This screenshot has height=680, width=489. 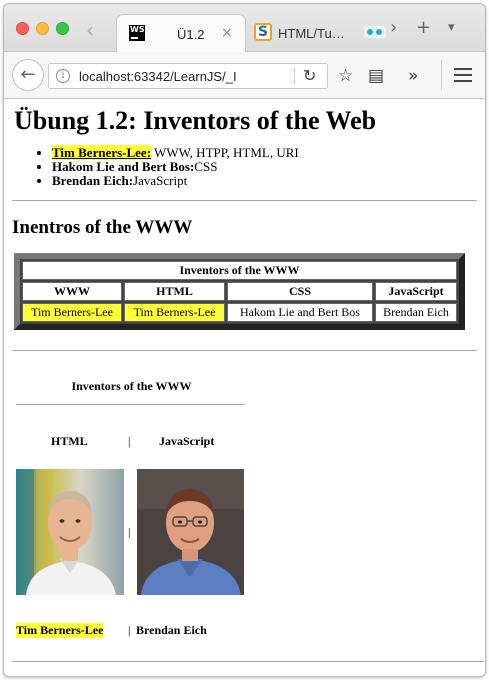 I want to click on pictures-title: Inventors of the WWW, so click(x=131, y=386).